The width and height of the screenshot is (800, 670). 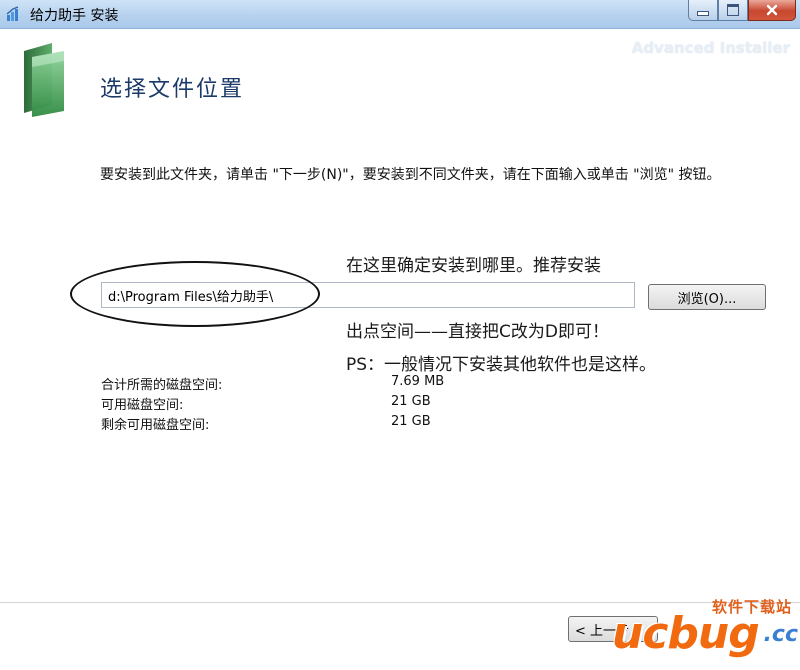 I want to click on window-title: 给力助手 安装, so click(x=74, y=16).